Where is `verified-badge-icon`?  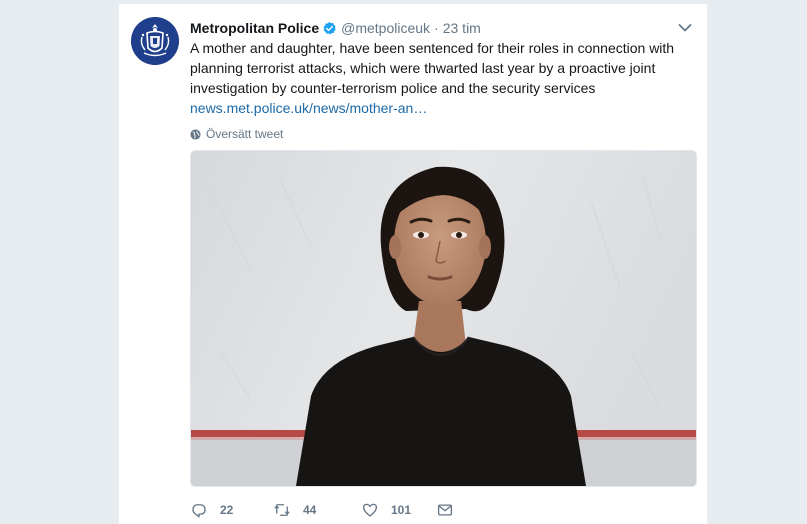
verified-badge-icon is located at coordinates (329, 27).